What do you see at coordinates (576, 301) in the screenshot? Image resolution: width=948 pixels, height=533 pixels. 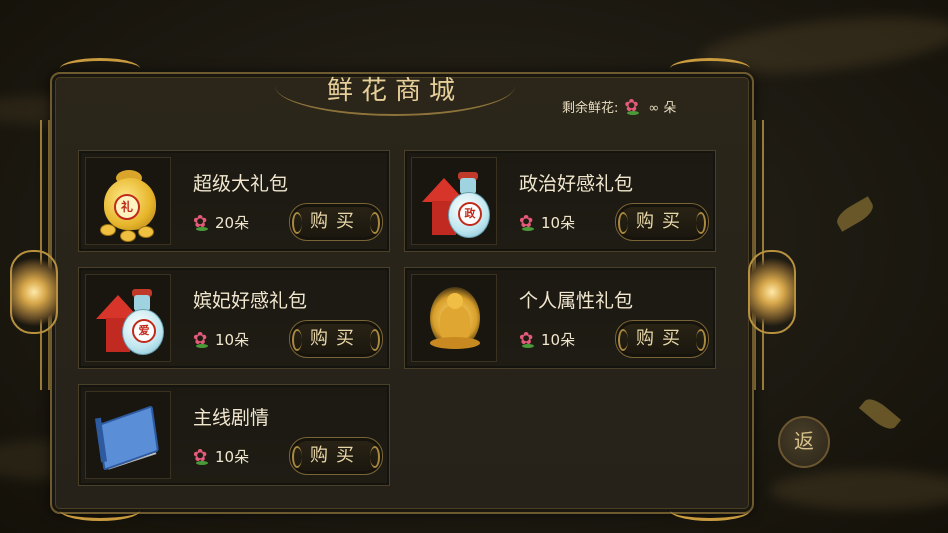 I see `item-name: 个人属性礼包` at bounding box center [576, 301].